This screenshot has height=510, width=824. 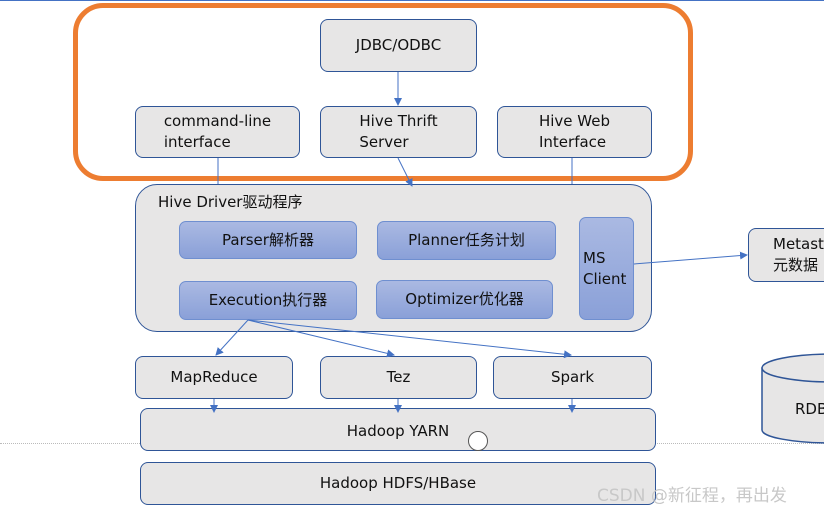 What do you see at coordinates (232, 337) in the screenshot?
I see `arrow-exec-to-mapreduce` at bounding box center [232, 337].